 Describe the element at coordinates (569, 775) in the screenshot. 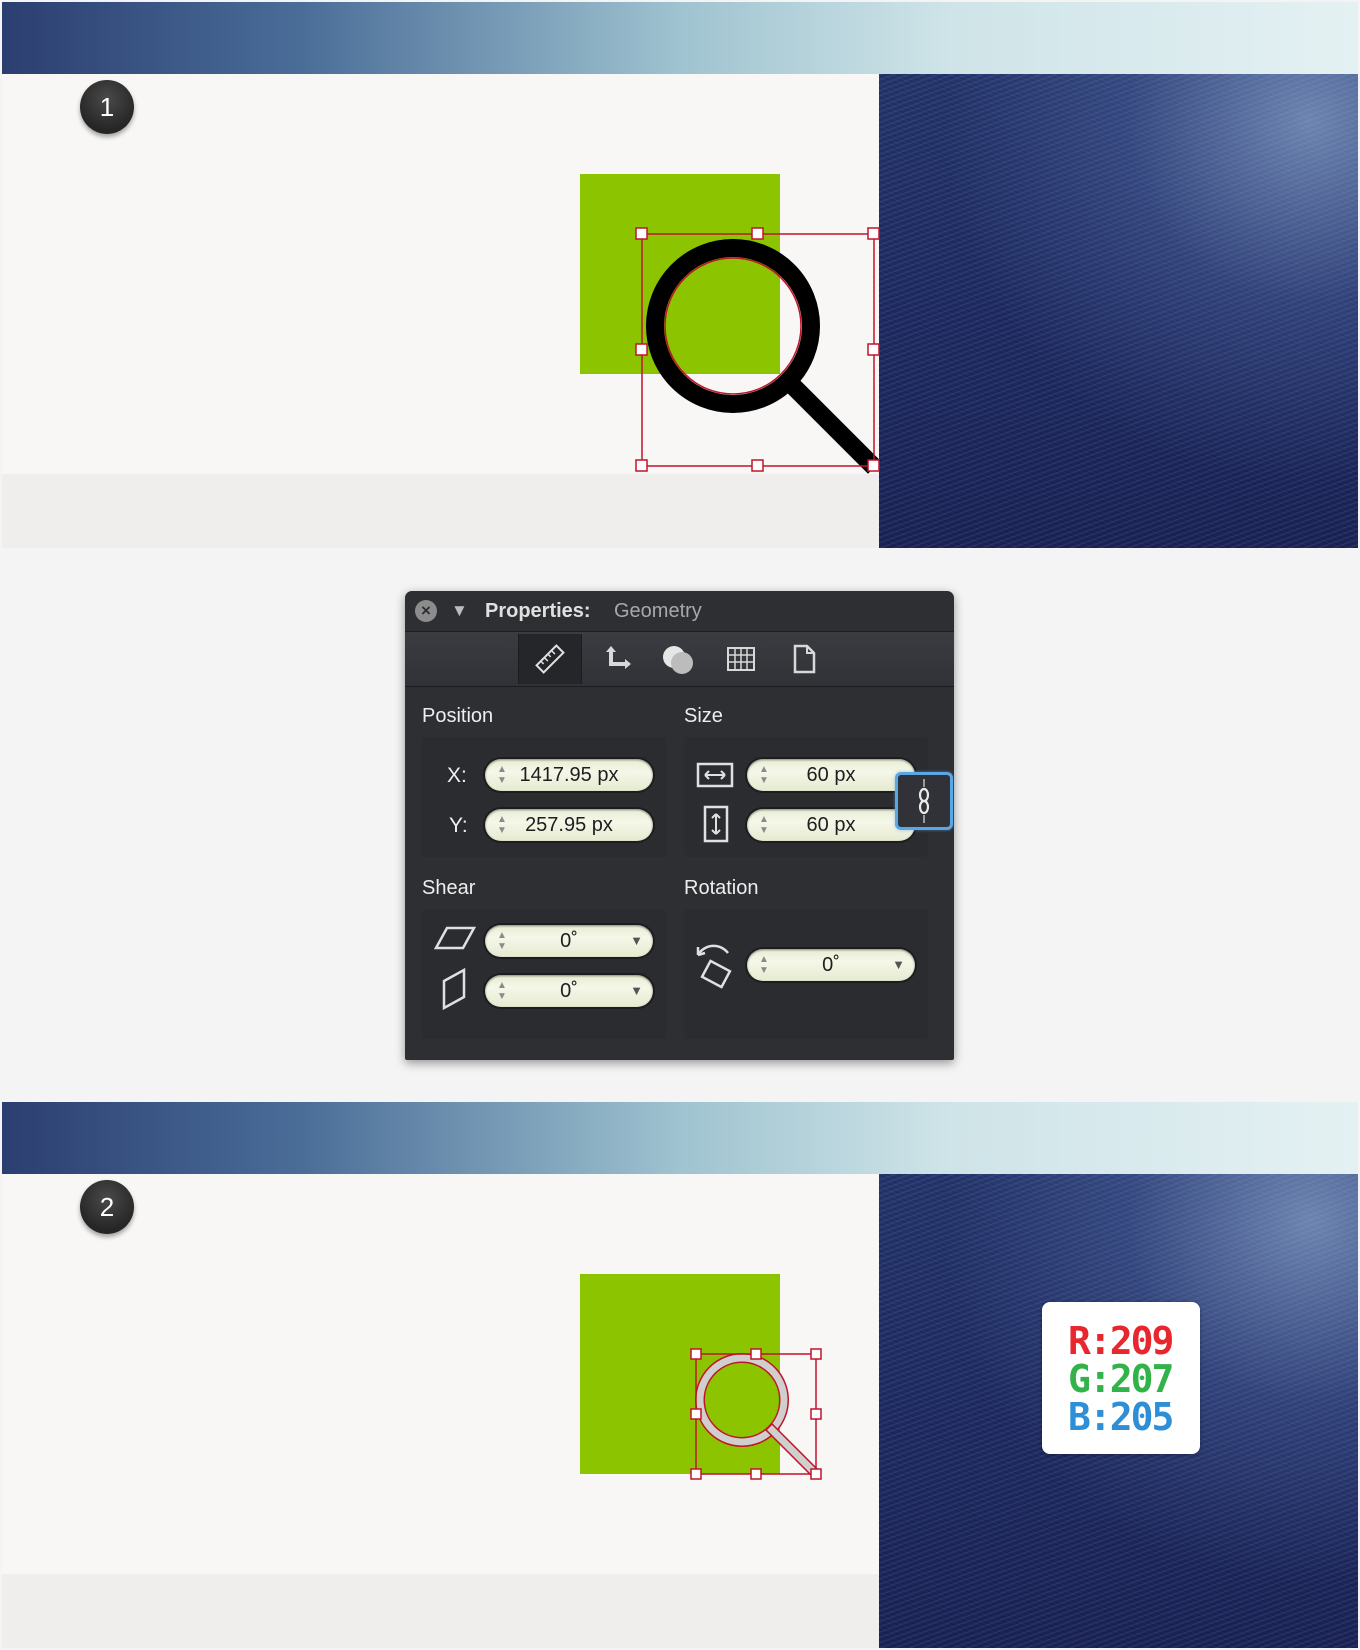

I see `x-position-field: ▲ ▼ 1417.95 px` at that location.